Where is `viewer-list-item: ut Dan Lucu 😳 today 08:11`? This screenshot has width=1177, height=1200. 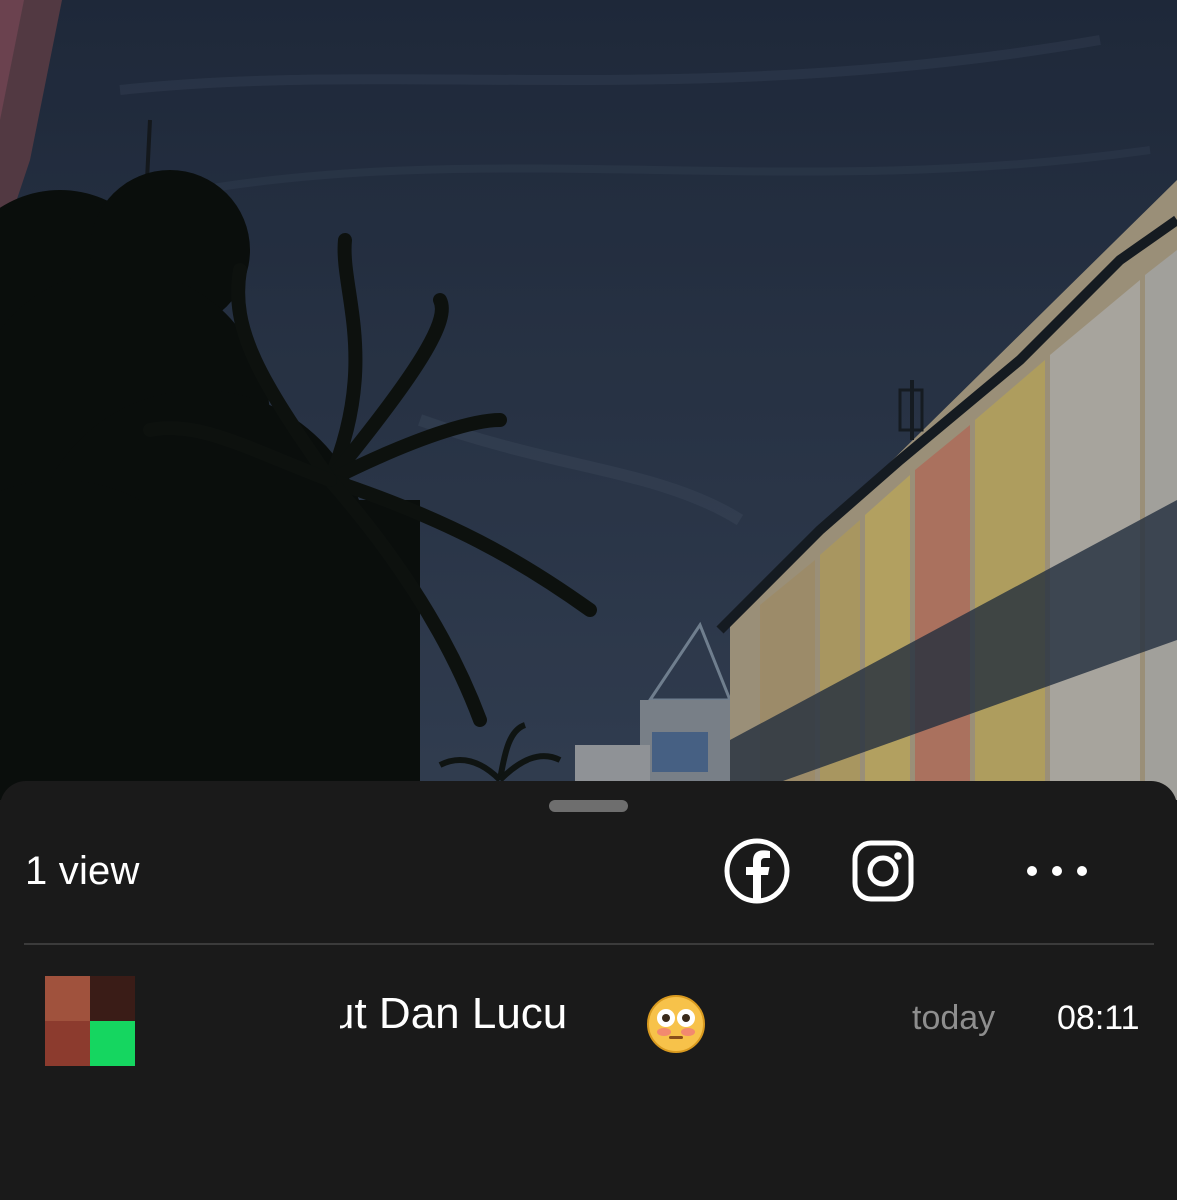 viewer-list-item: ut Dan Lucu 😳 today 08:11 is located at coordinates (588, 1016).